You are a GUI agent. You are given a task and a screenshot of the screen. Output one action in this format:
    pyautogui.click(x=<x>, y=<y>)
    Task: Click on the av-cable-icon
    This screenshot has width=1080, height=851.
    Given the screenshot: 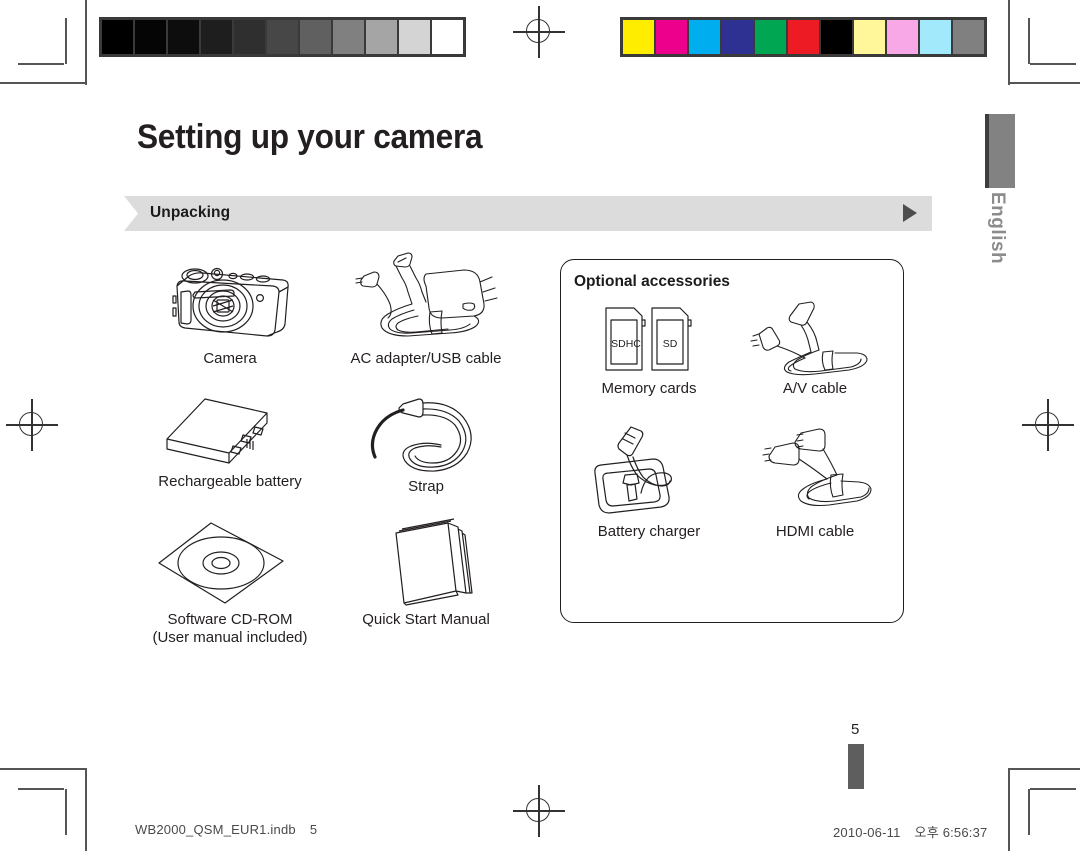 What is the action you would take?
    pyautogui.click(x=809, y=338)
    